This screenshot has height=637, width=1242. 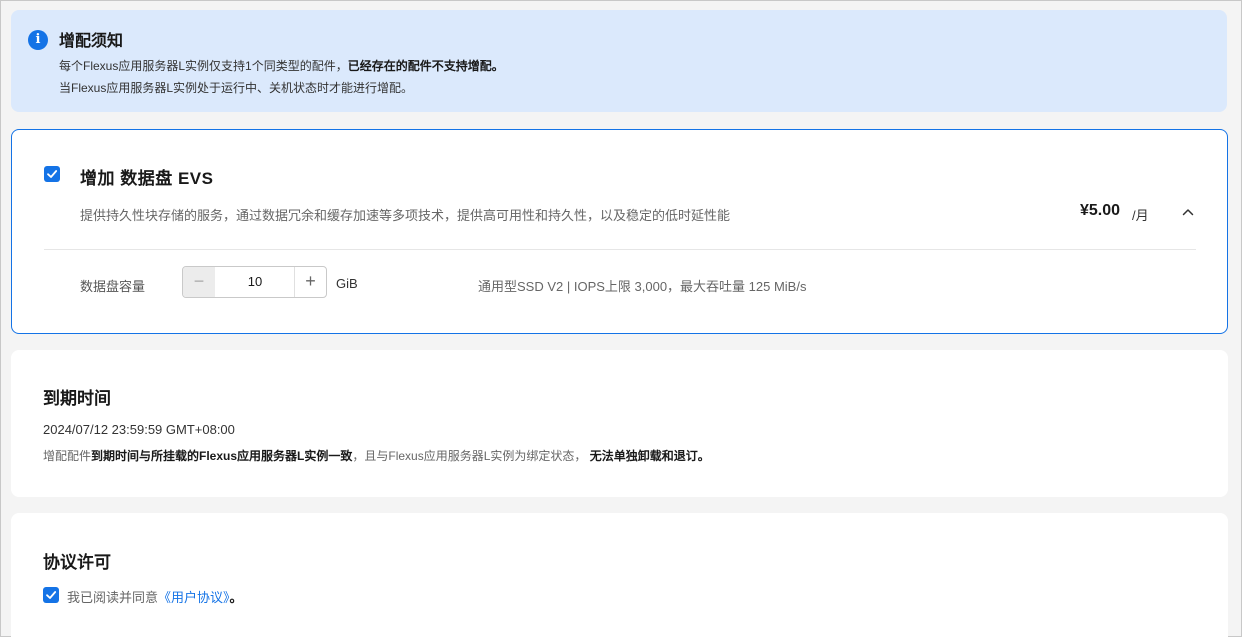 I want to click on agreement-checkbox, so click(x=51, y=595).